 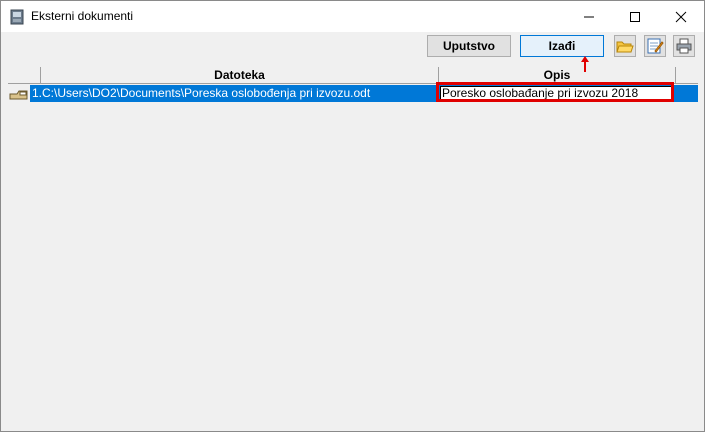 I want to click on print-icon, so click(x=684, y=46).